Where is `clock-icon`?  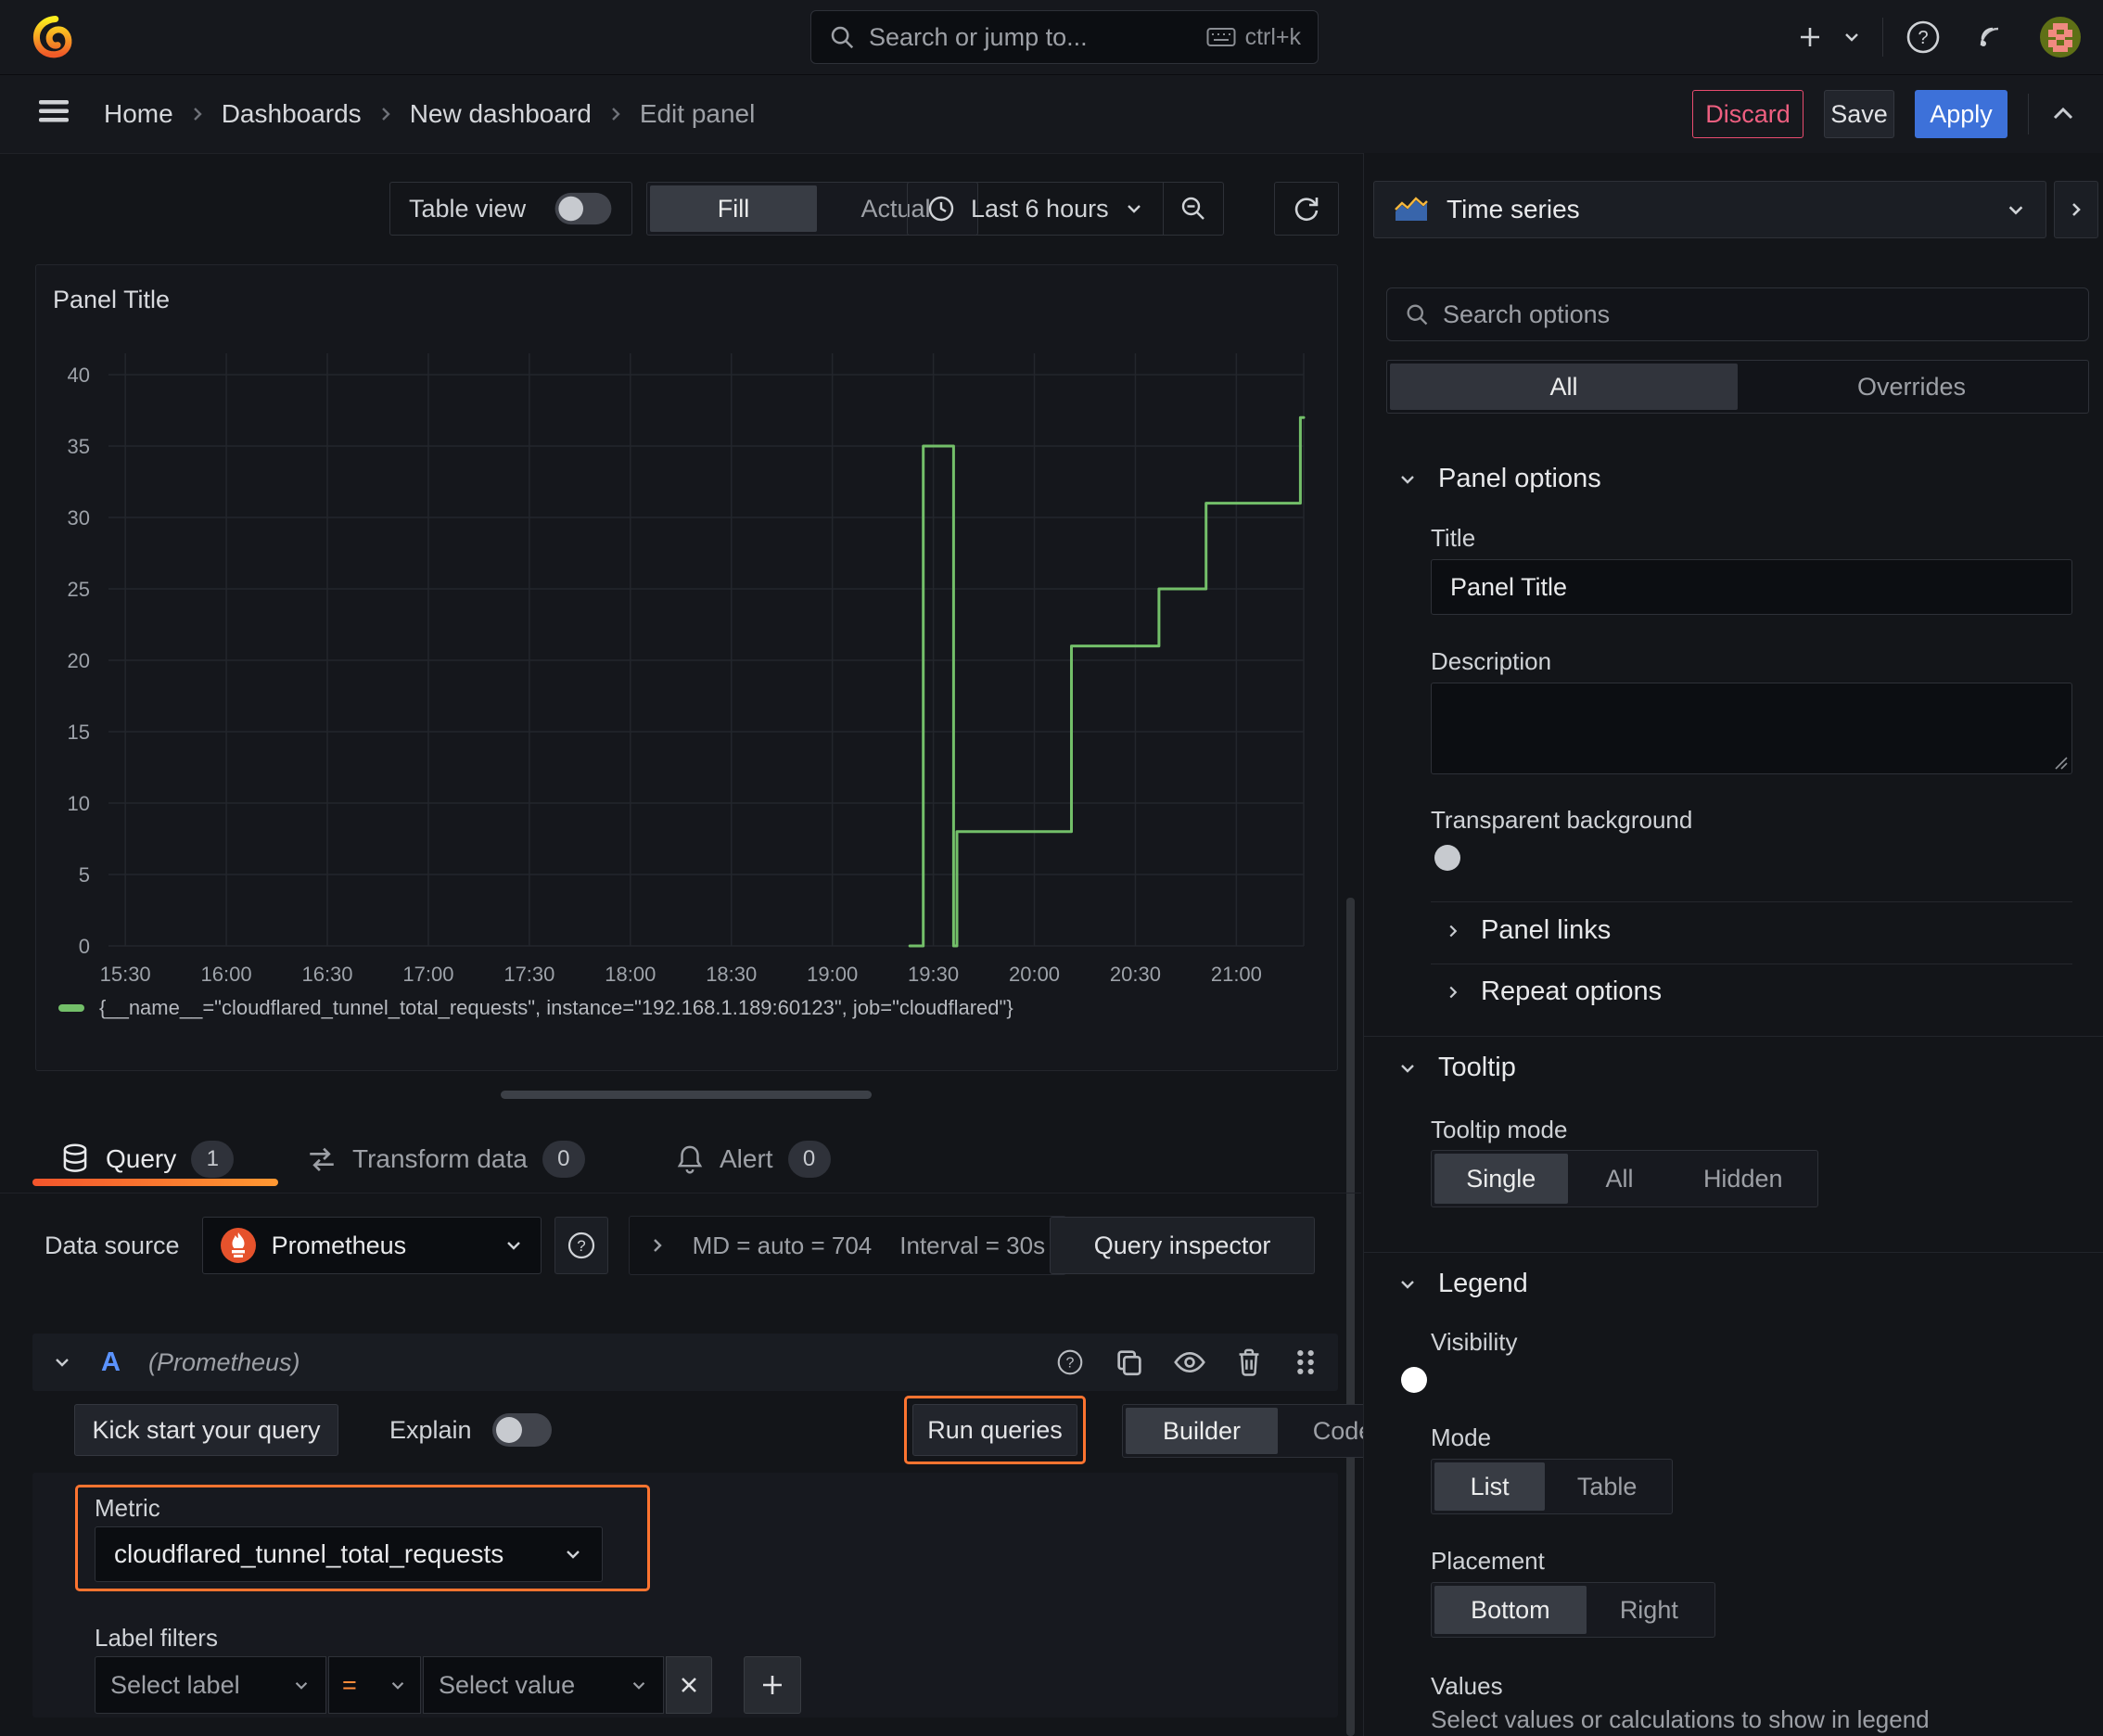 clock-icon is located at coordinates (941, 208).